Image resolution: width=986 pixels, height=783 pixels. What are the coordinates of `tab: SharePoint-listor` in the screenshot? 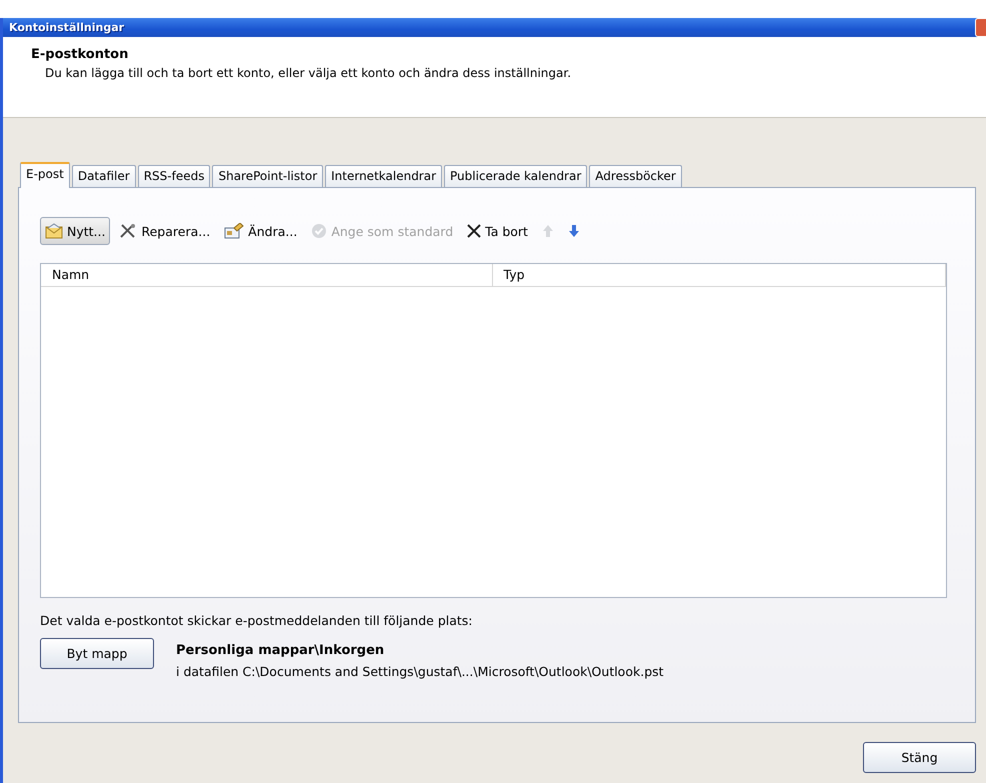 It's located at (268, 176).